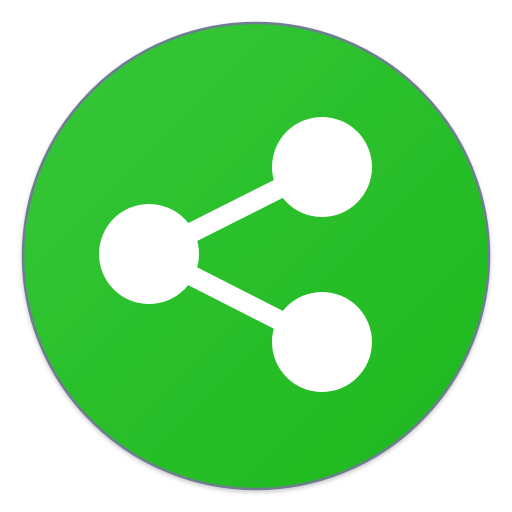 Image resolution: width=512 pixels, height=512 pixels. I want to click on share-node-left, so click(149, 254).